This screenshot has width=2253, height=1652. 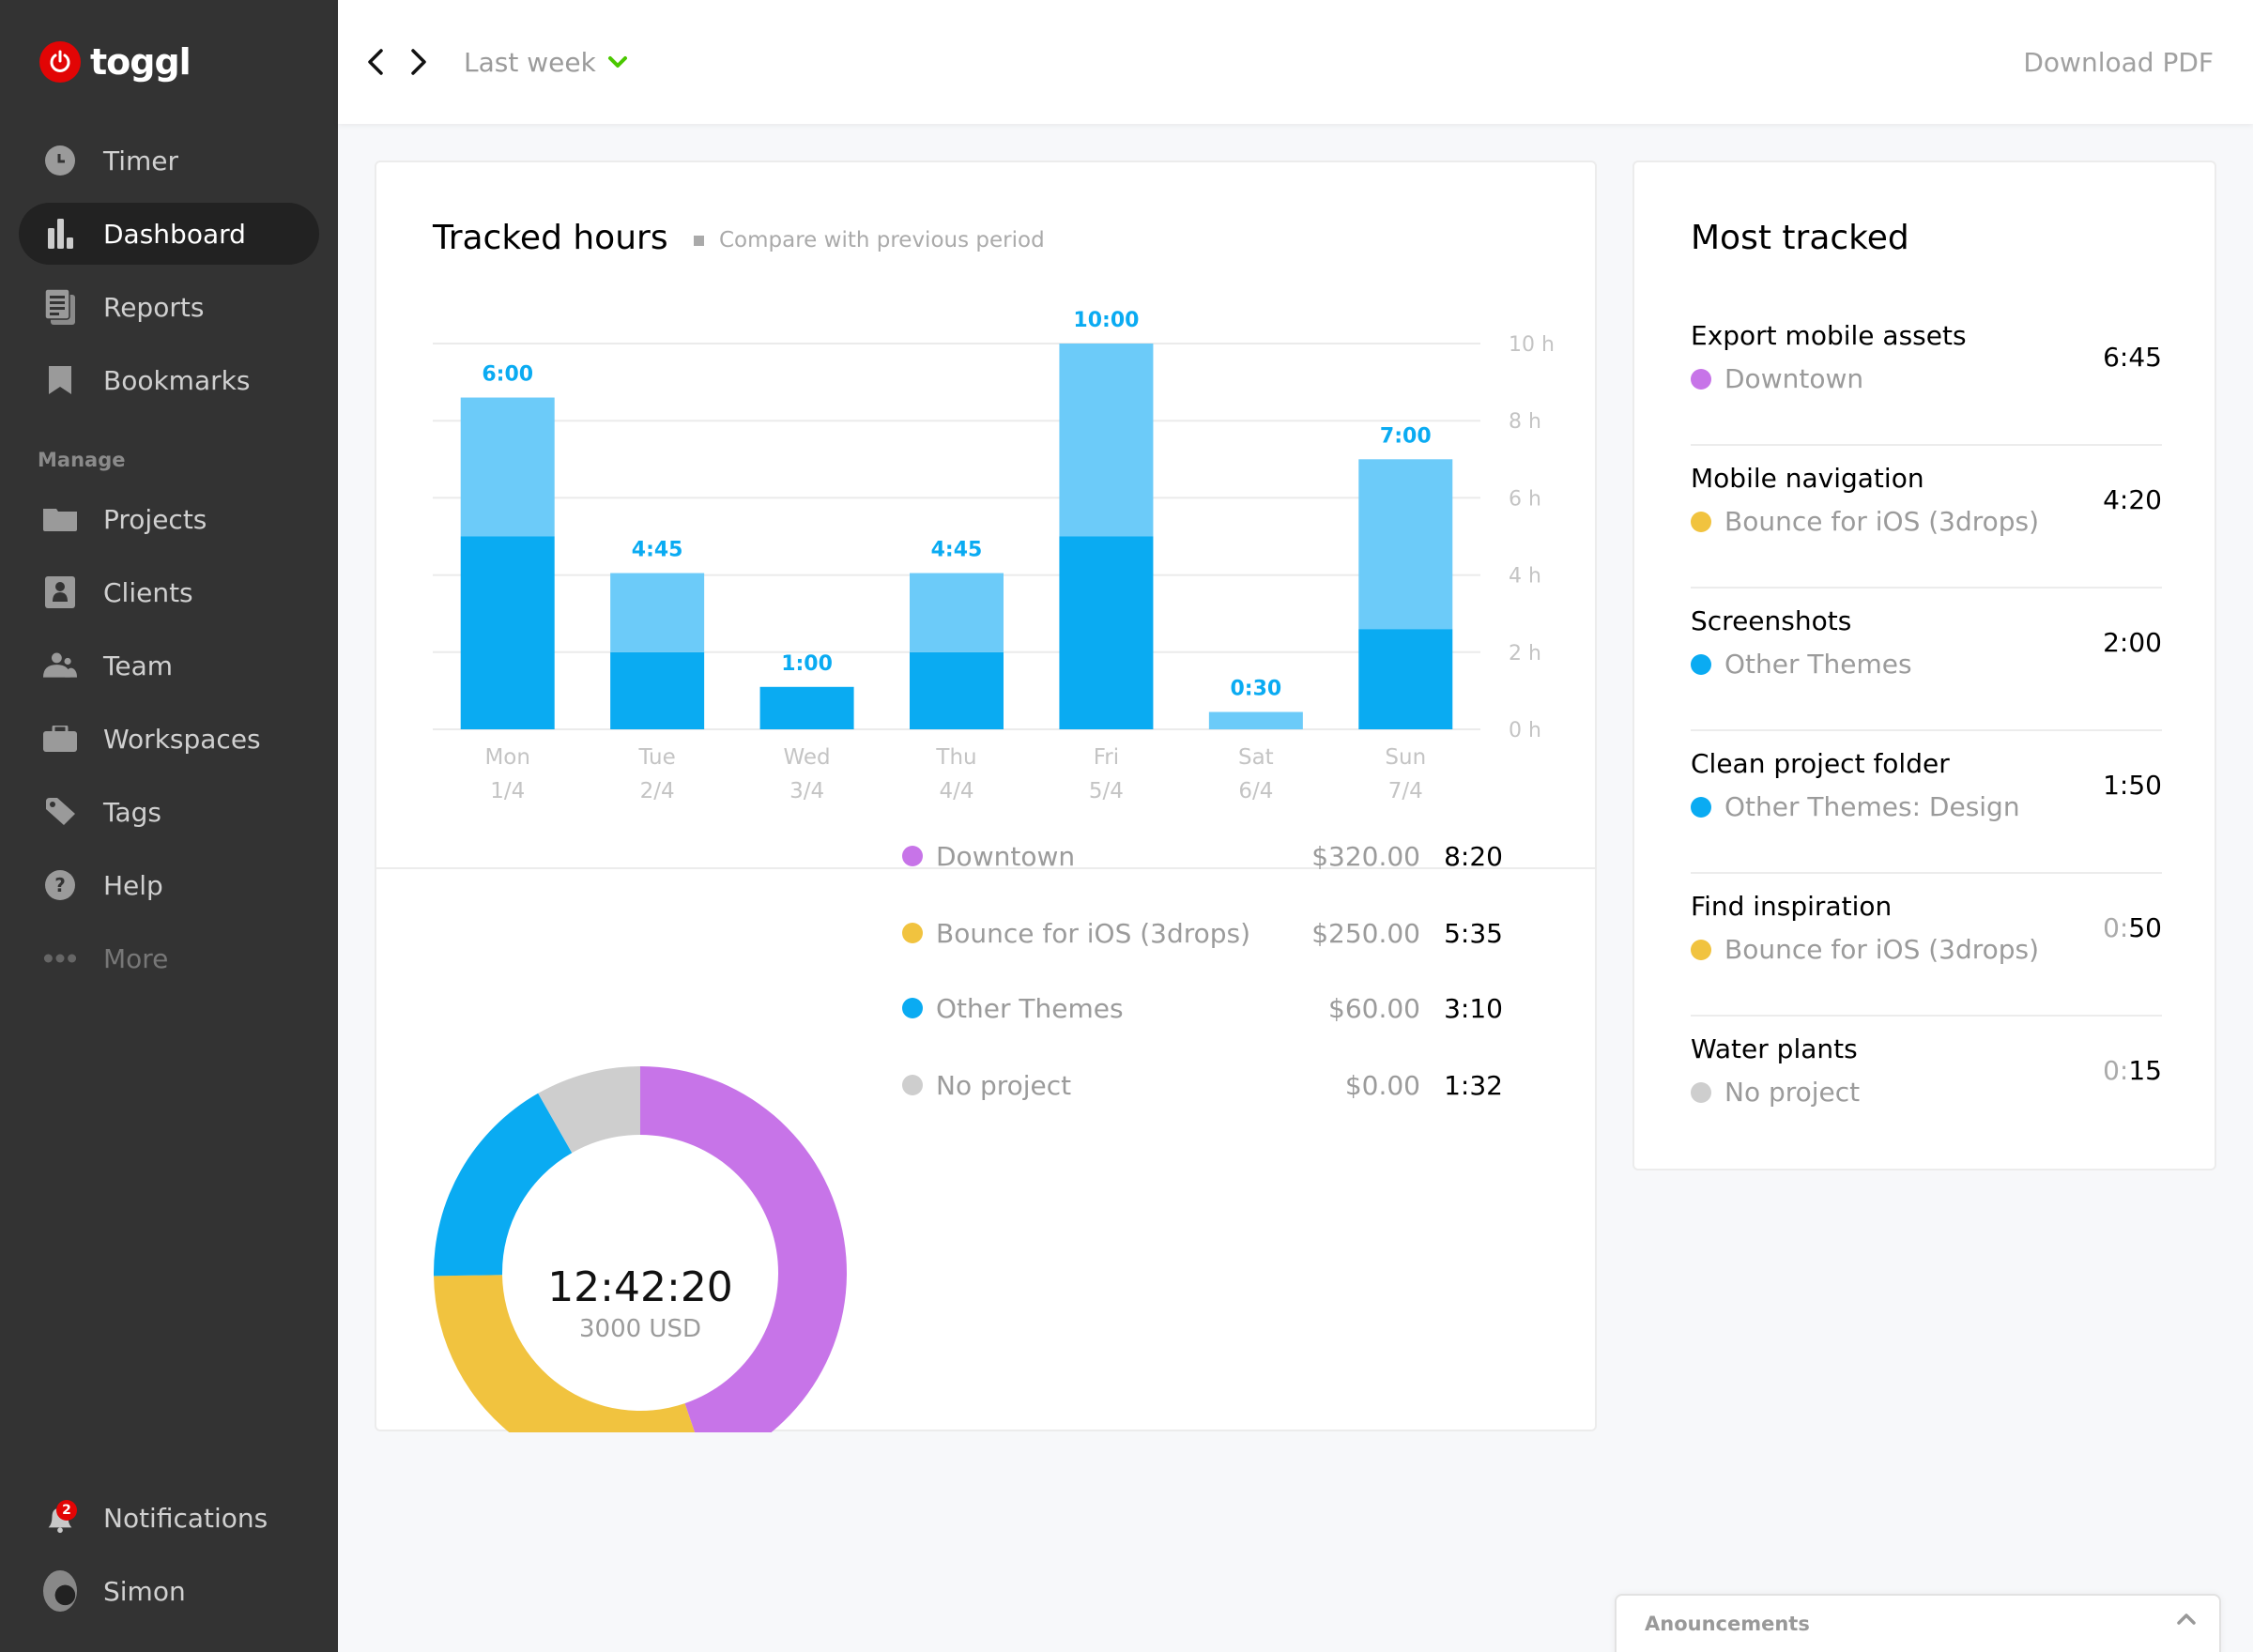 What do you see at coordinates (154, 307) in the screenshot?
I see `sidebar-item-label: Reports` at bounding box center [154, 307].